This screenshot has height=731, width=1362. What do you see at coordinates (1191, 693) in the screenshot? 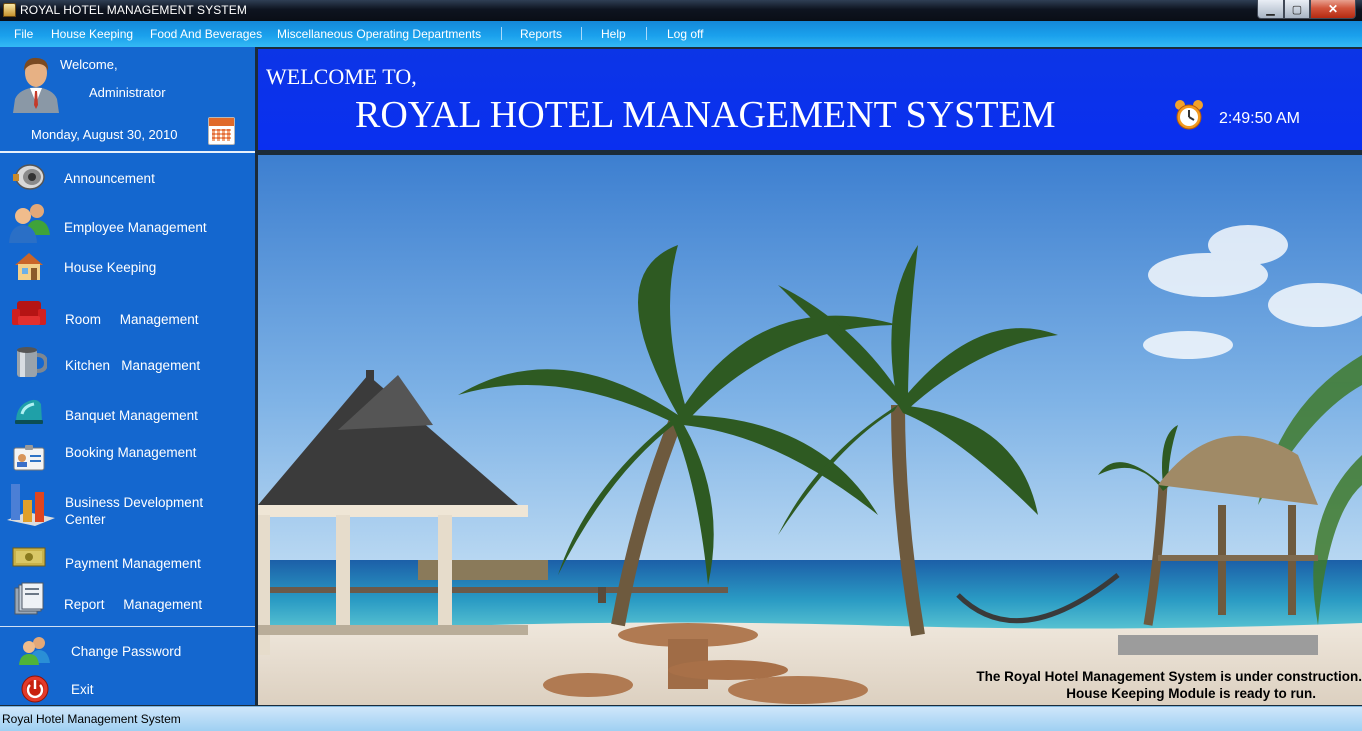
I see `notice-line-2: House Keeping Module is ready to run.` at bounding box center [1191, 693].